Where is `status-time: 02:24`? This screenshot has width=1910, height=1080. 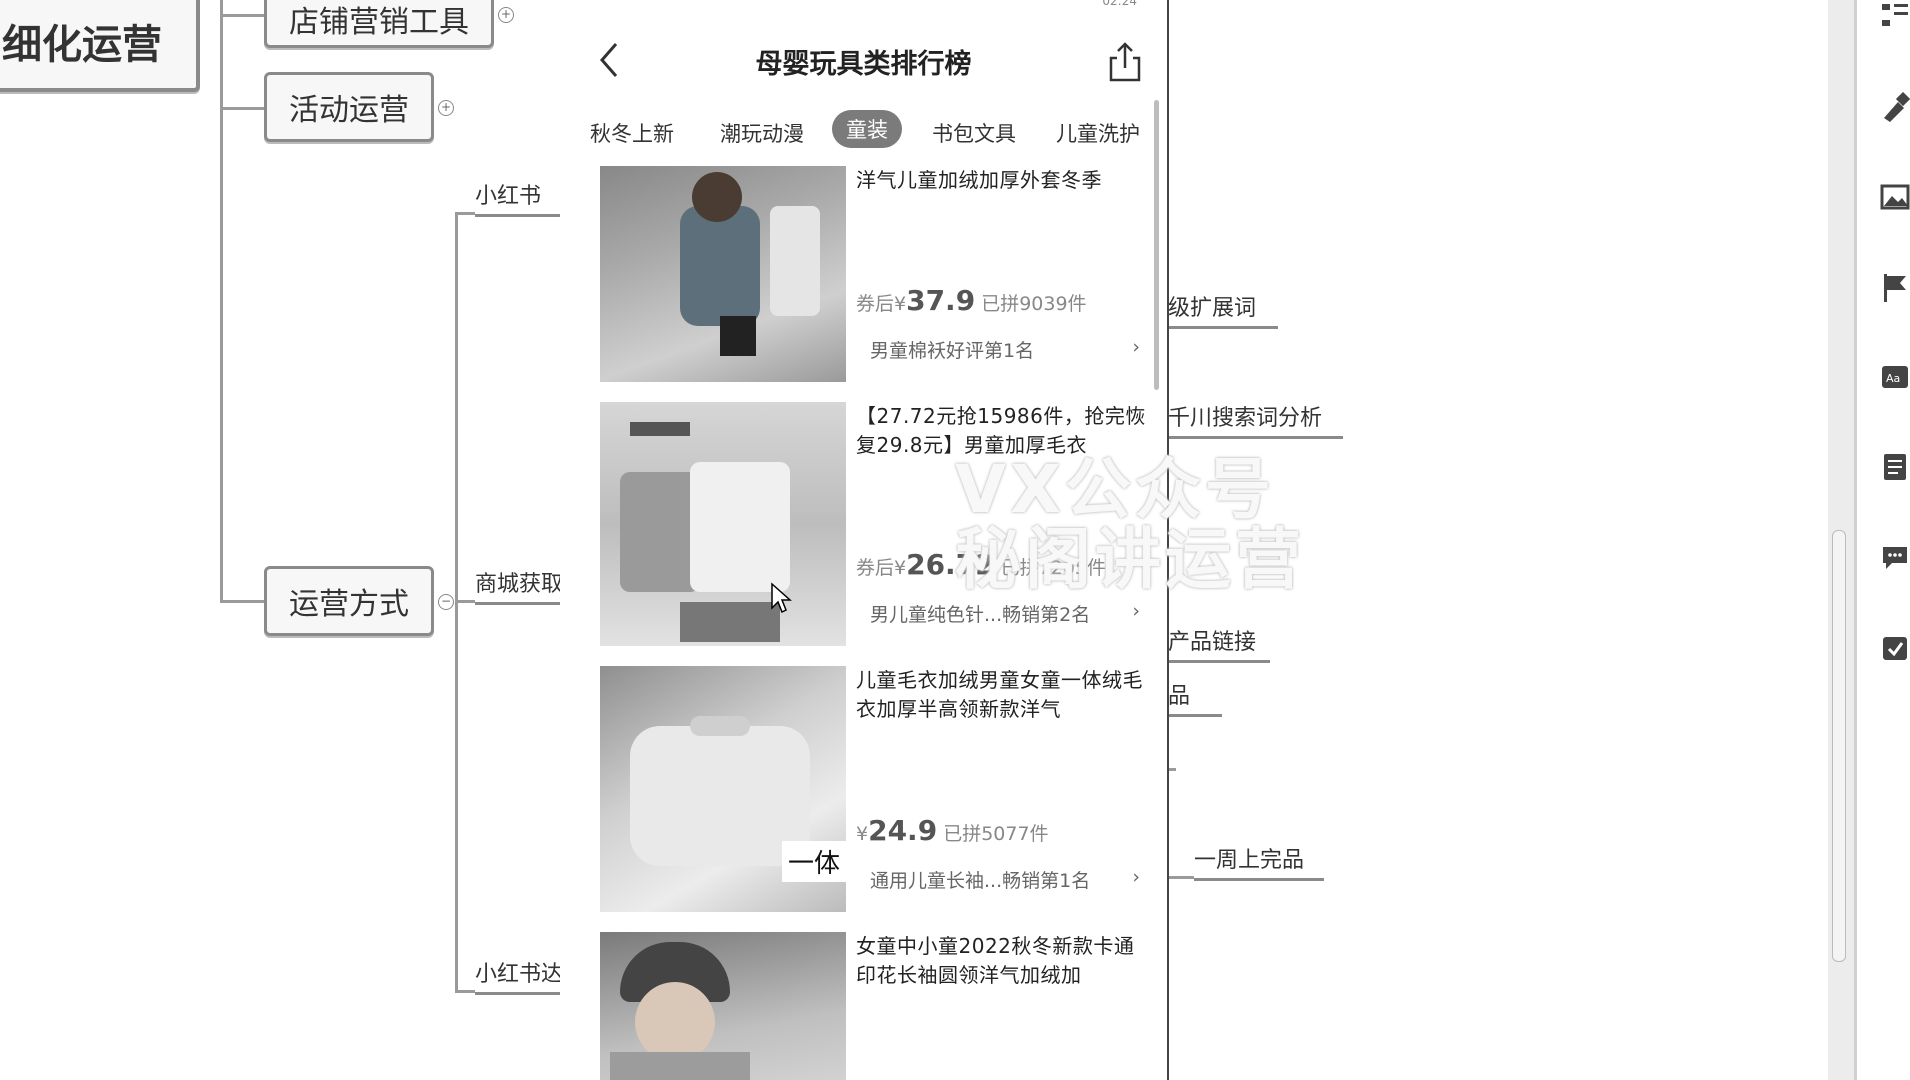 status-time: 02:24 is located at coordinates (1119, 4).